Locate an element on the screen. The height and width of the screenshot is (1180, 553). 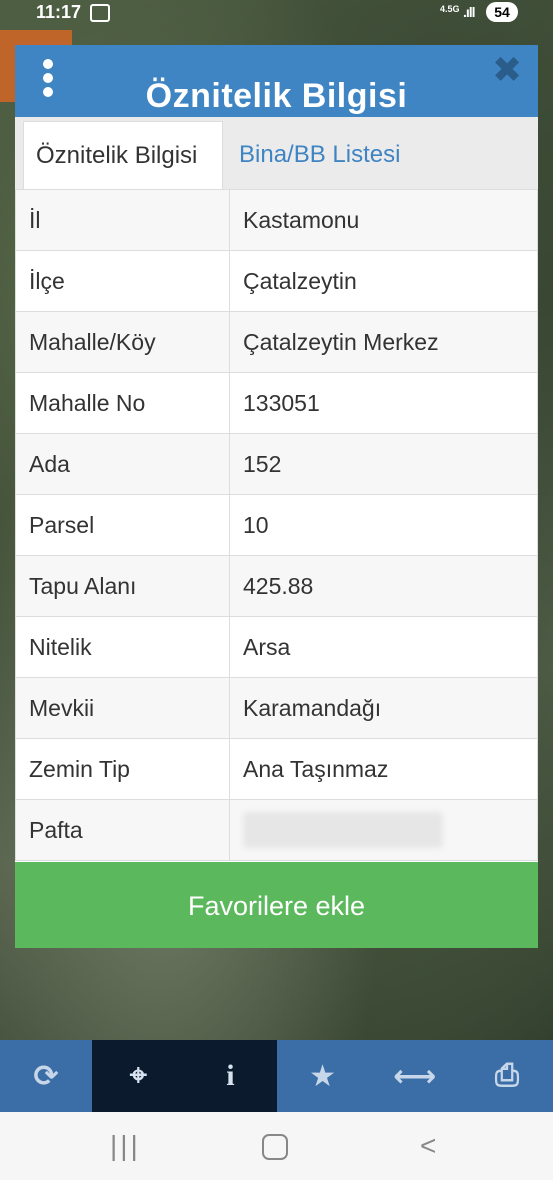
table-row: İl Kastamonu is located at coordinates (276, 220).